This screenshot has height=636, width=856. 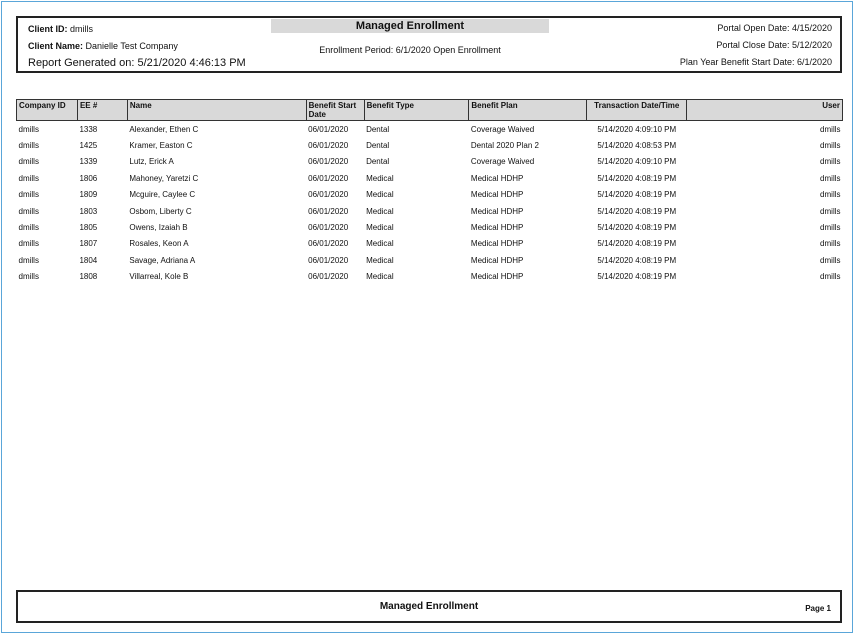 I want to click on plan-year-start-date: Plan Year Benefit Start Date: 6/1/2020, so click(x=755, y=62).